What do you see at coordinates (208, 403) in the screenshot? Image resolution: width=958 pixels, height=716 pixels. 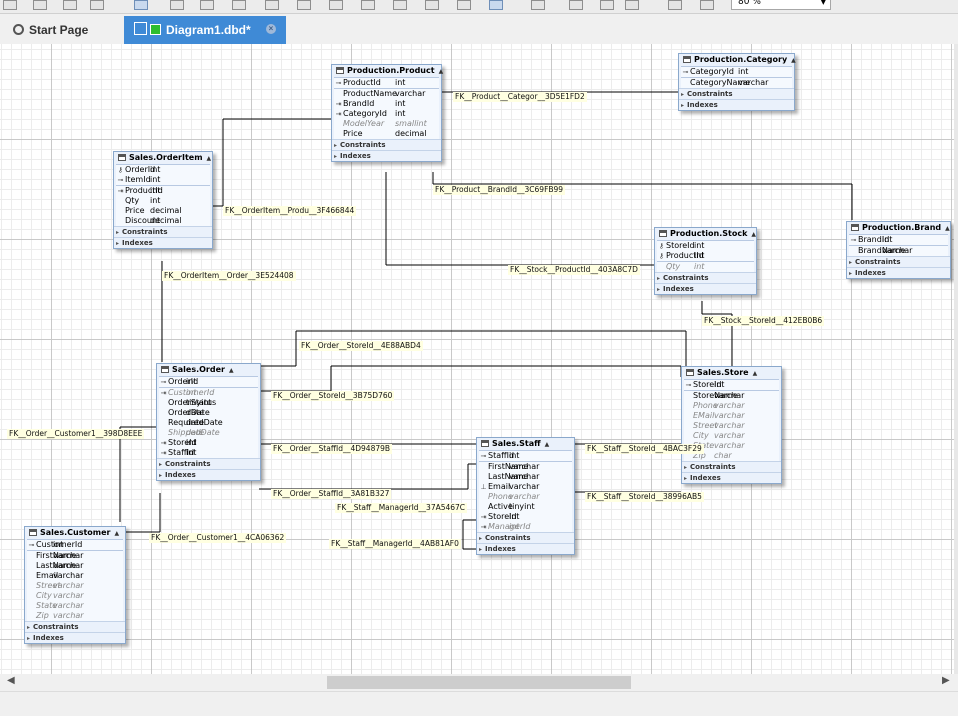 I see `column-row: OrderStatus tinyint` at bounding box center [208, 403].